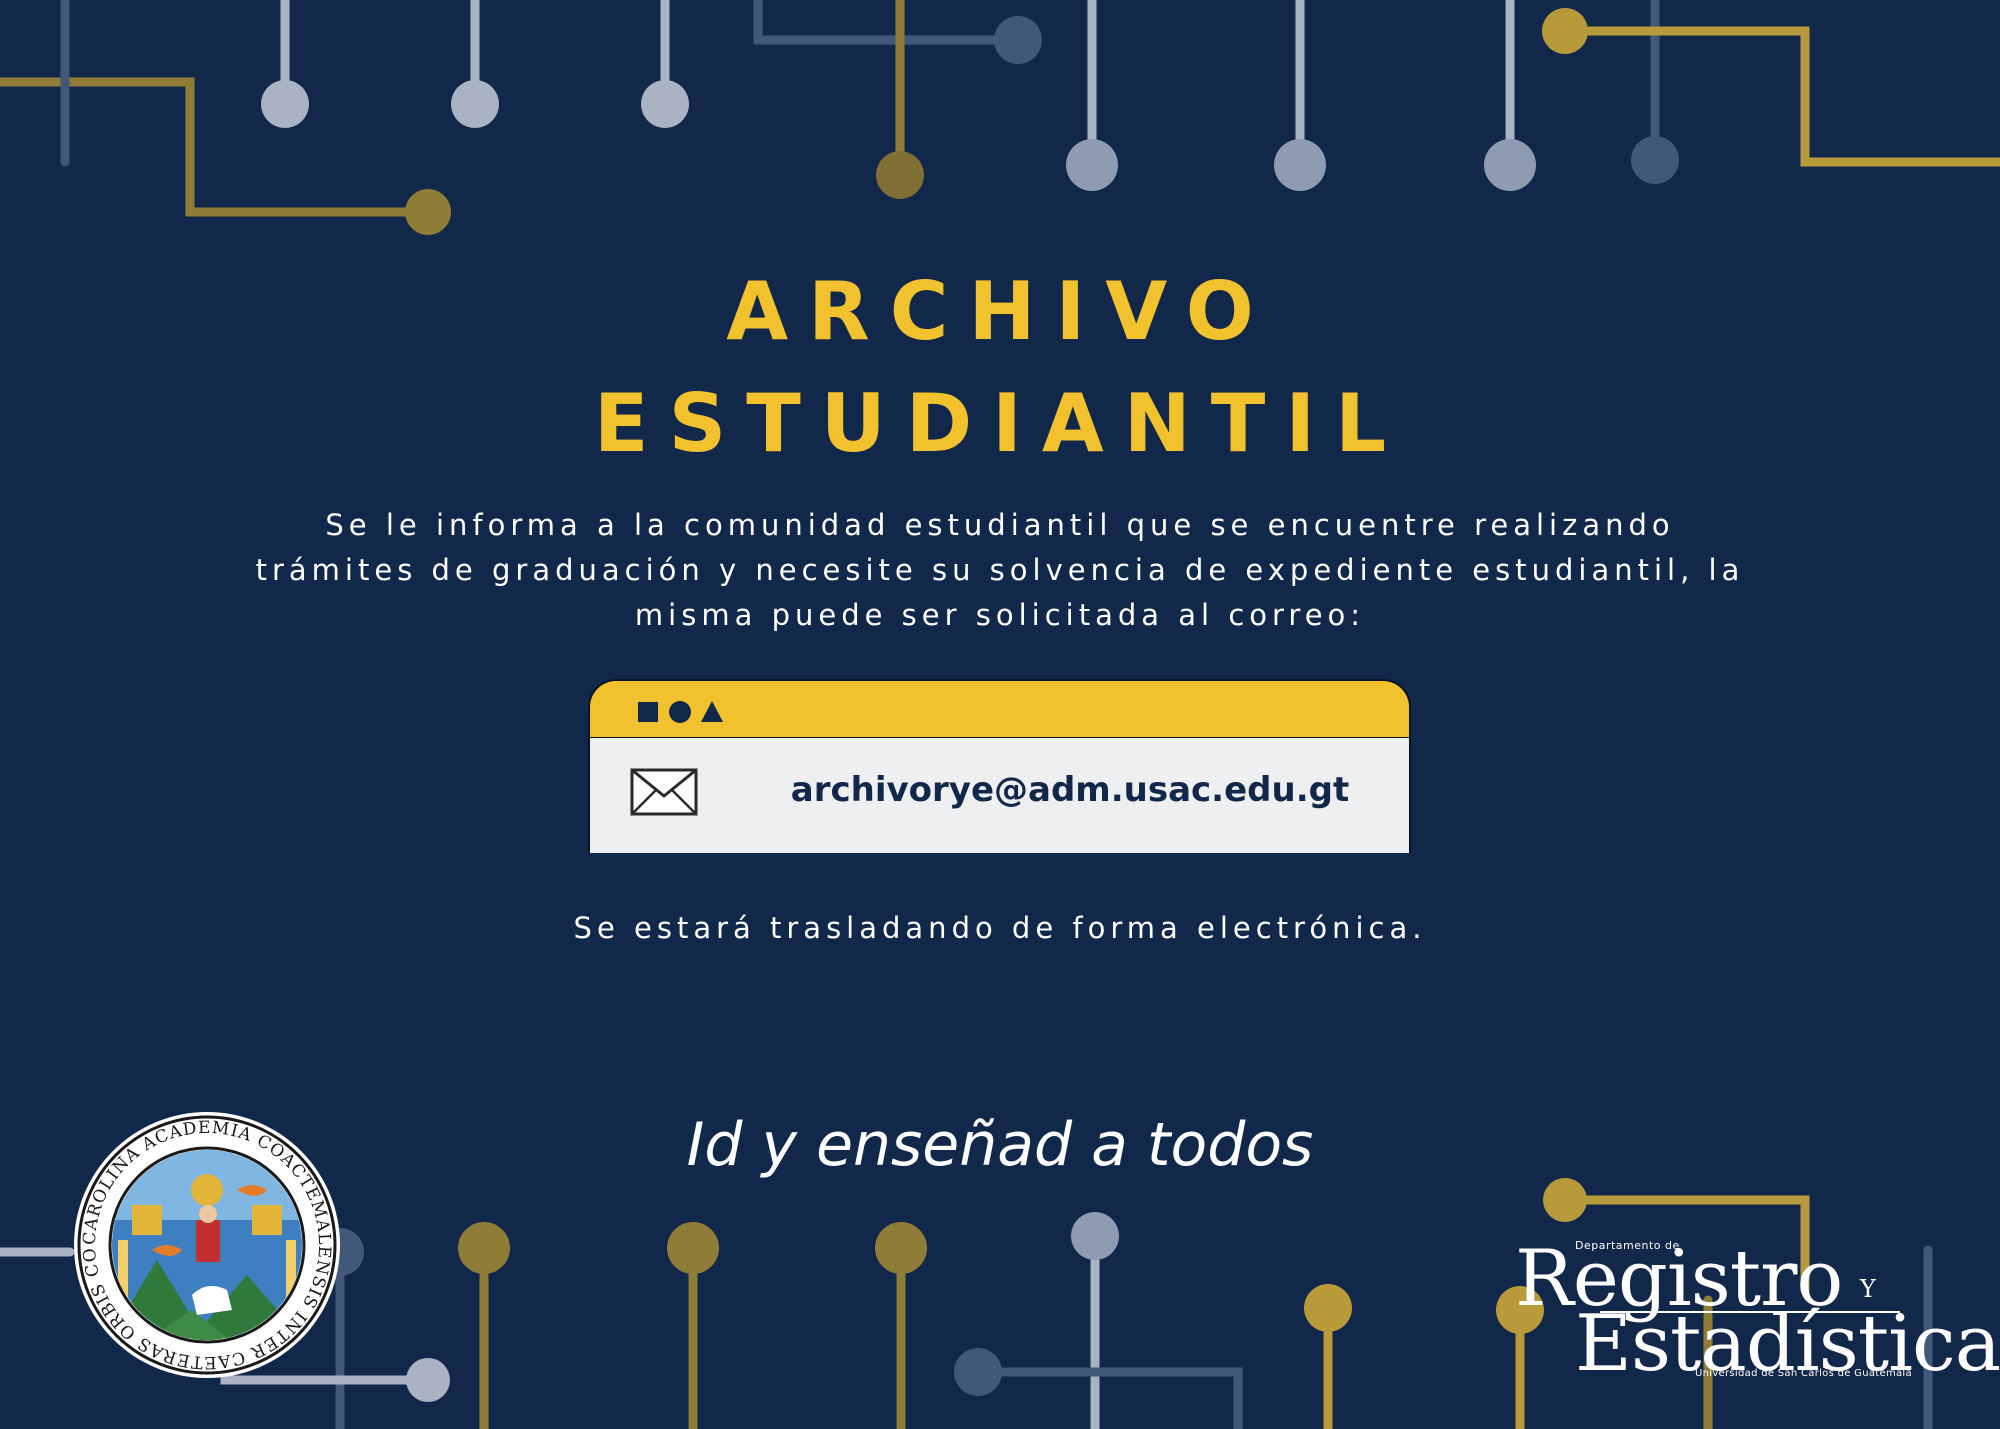  I want to click on window-body: archivorye@adm.usac.edu.gt, so click(999, 795).